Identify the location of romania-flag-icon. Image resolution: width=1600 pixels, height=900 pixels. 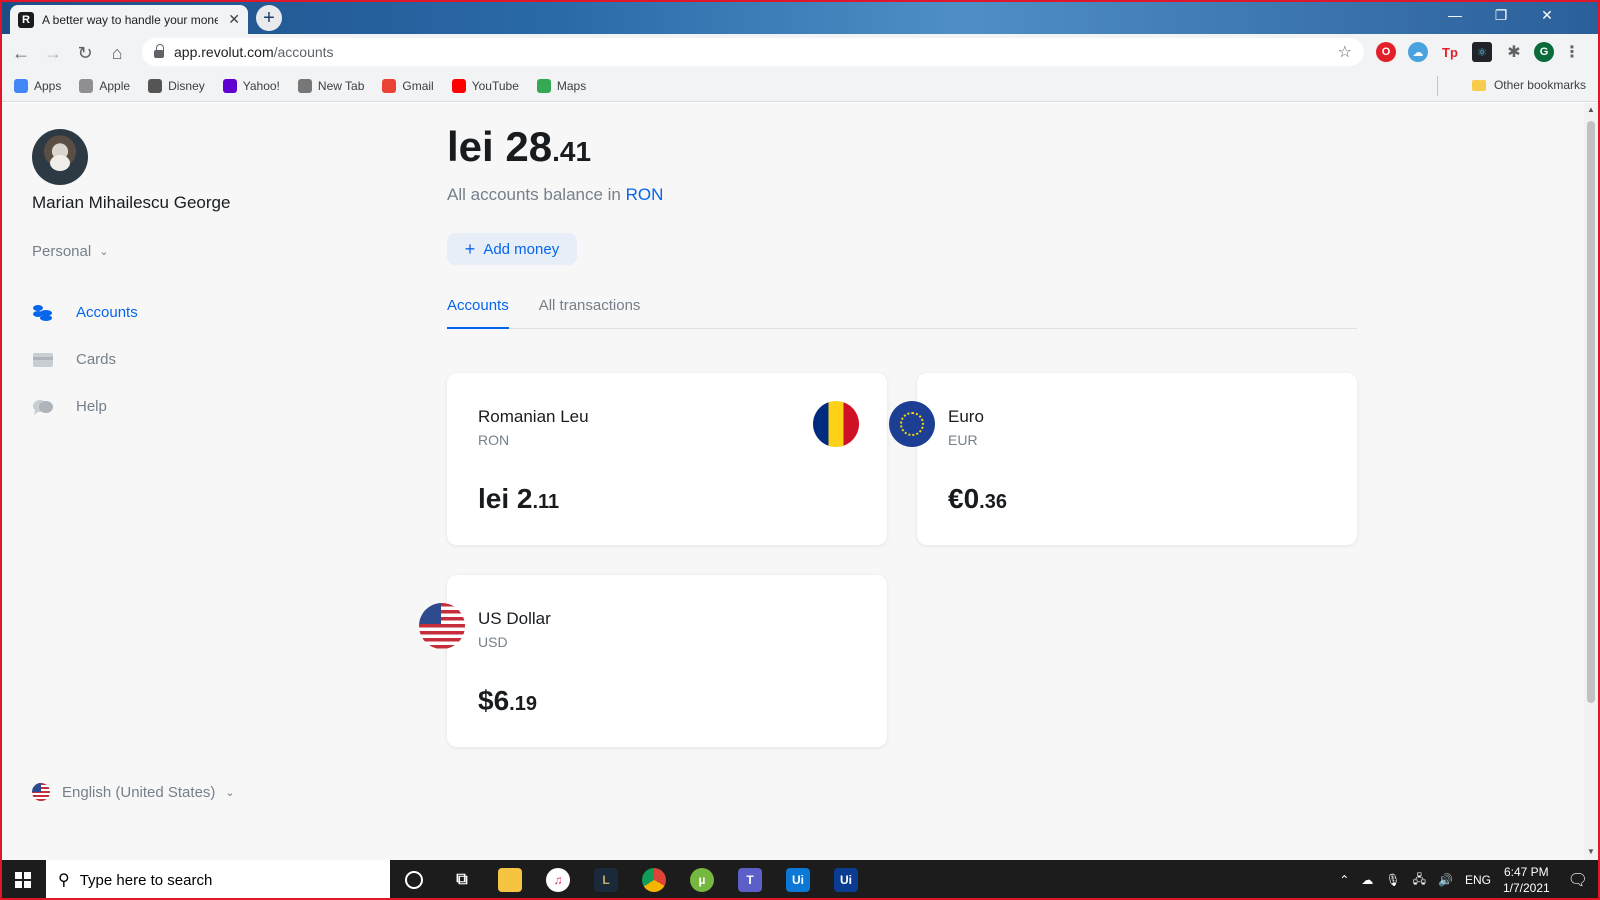
(836, 424).